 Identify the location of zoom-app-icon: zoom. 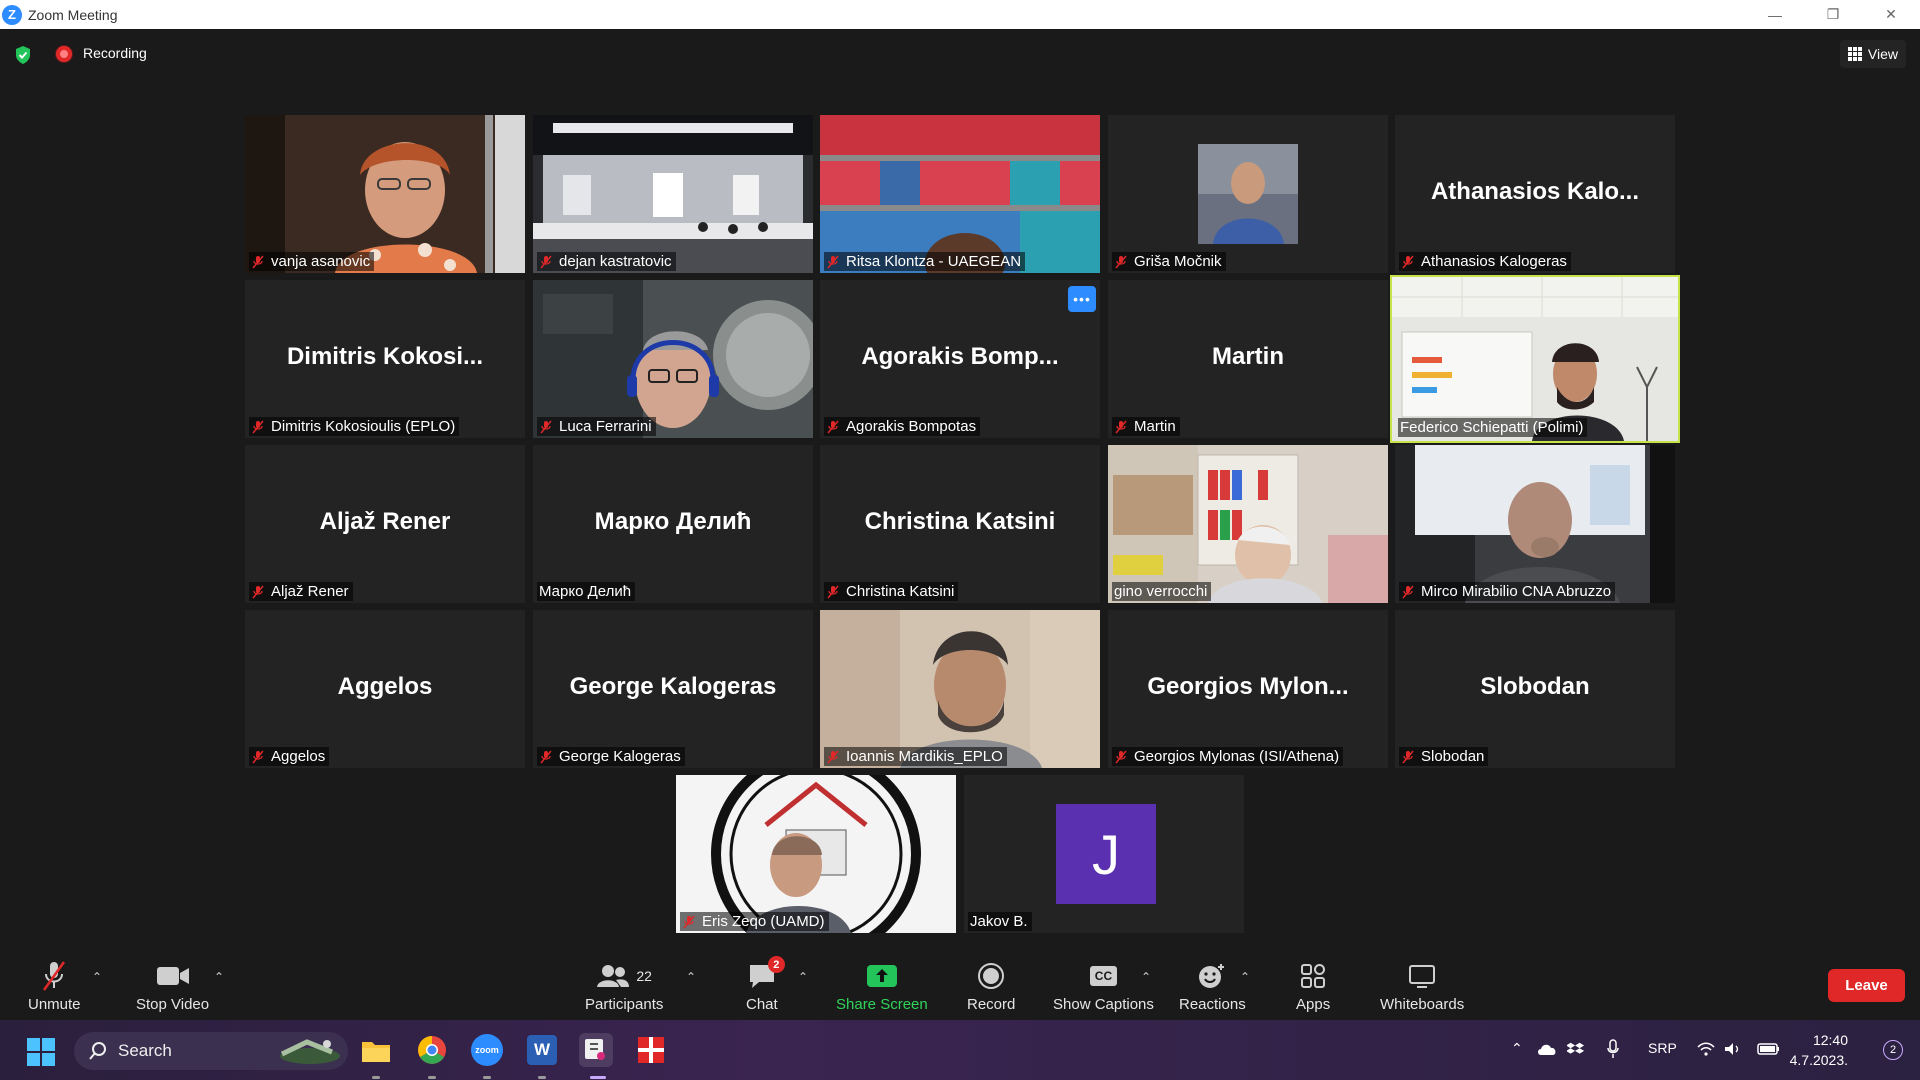
(487, 1050).